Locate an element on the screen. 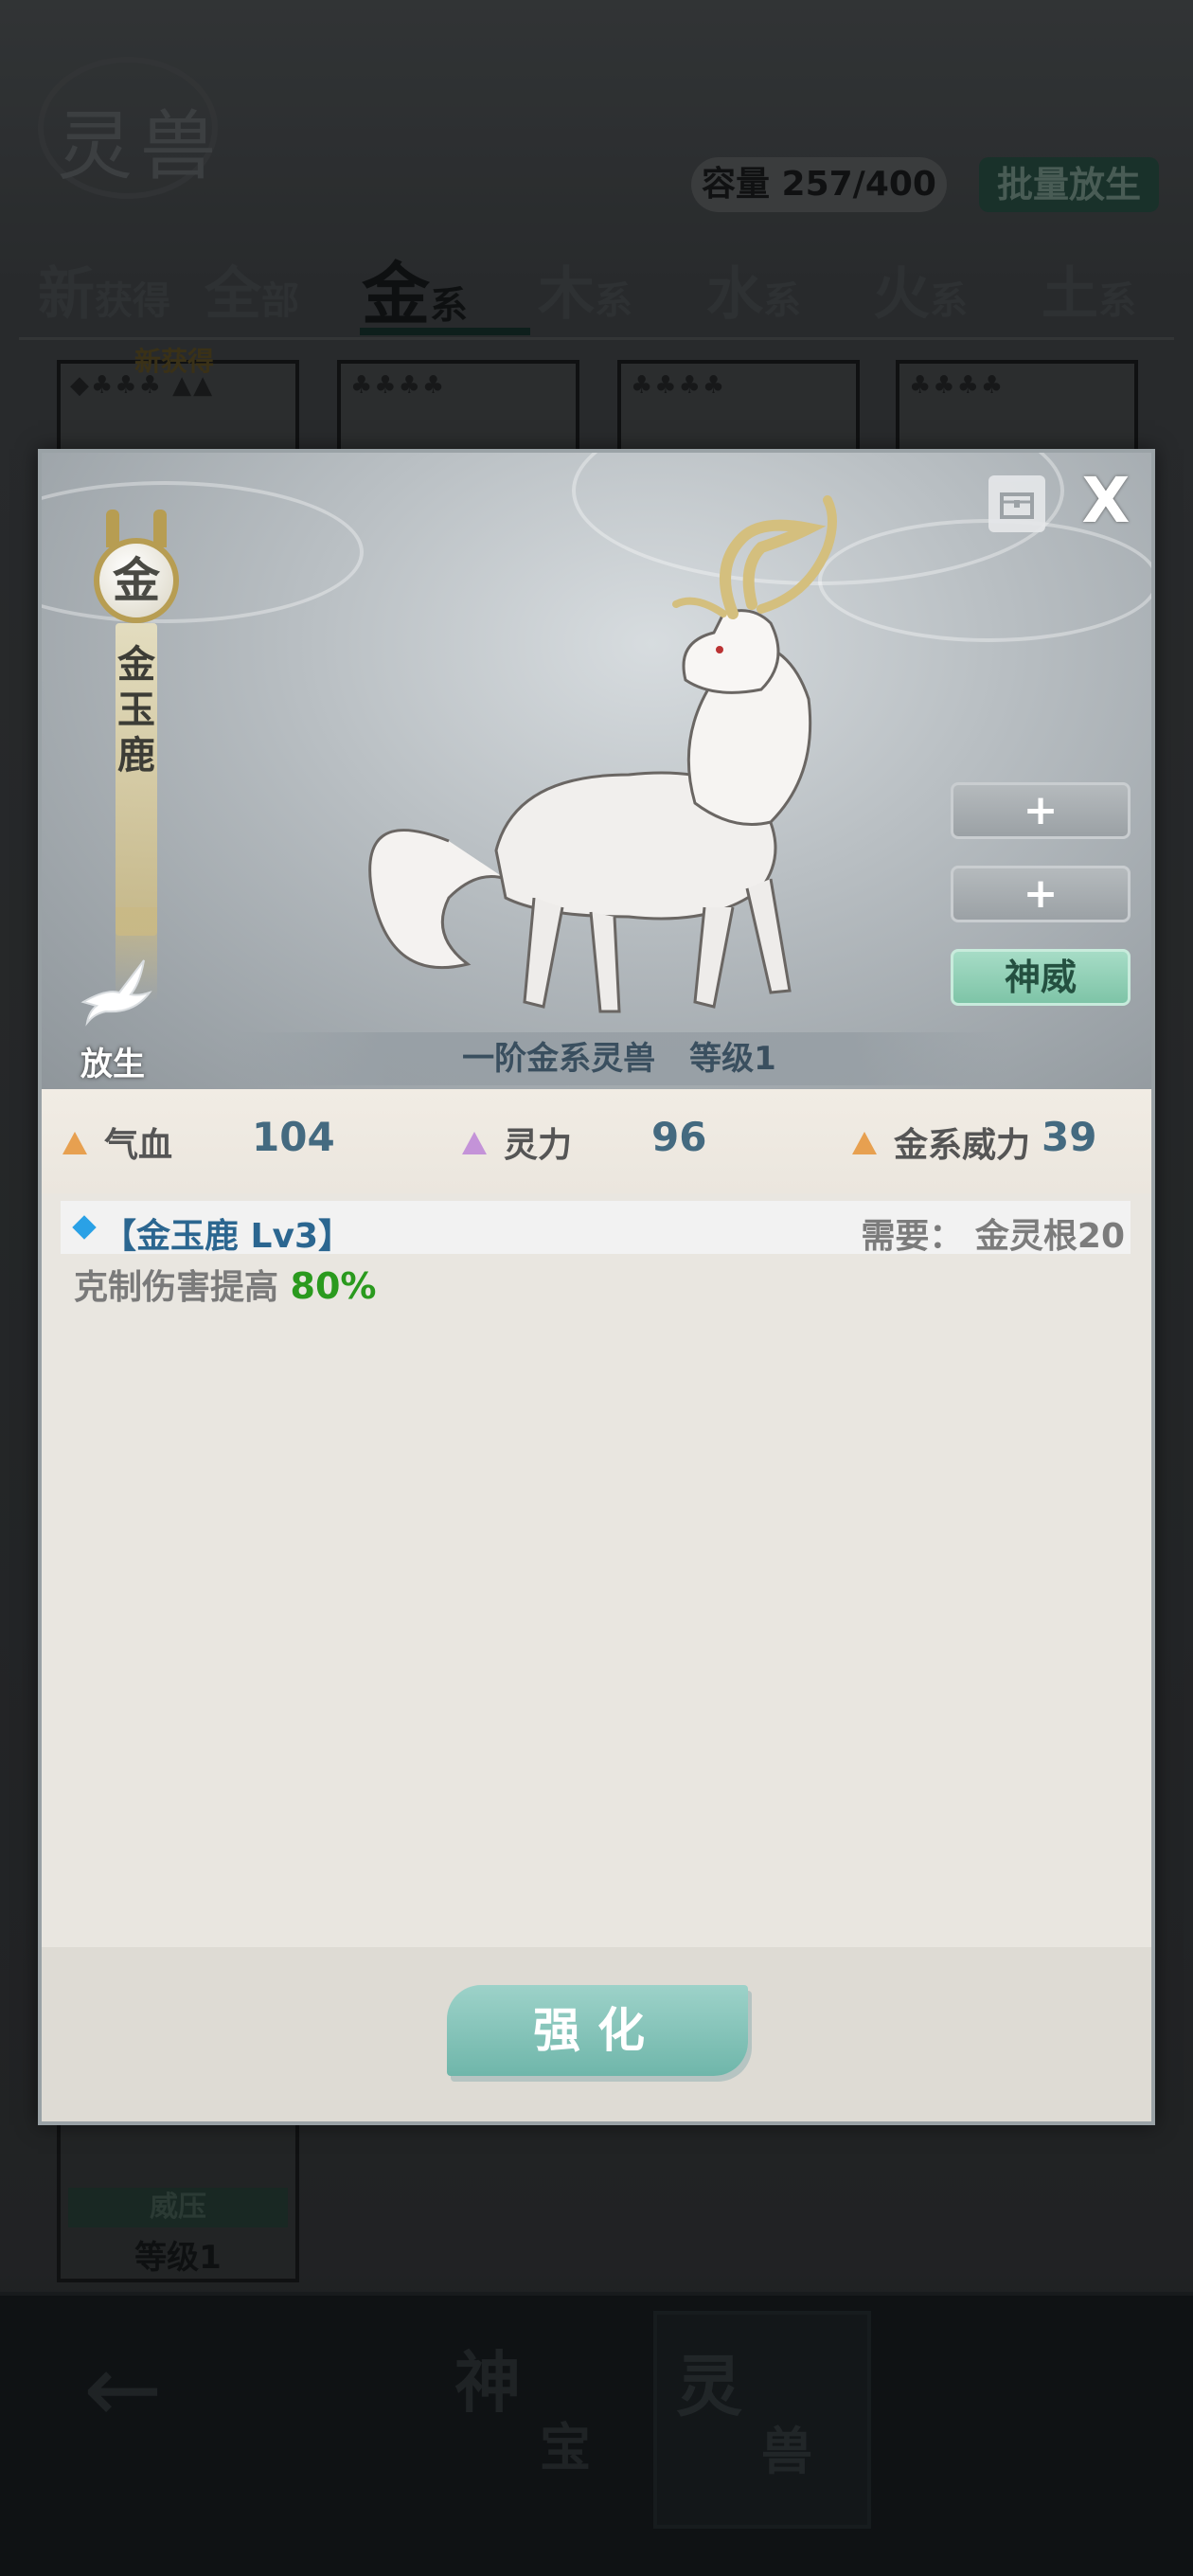  stats-row: 气血 104 灵力 96 金系威力 39 is located at coordinates (596, 1141).